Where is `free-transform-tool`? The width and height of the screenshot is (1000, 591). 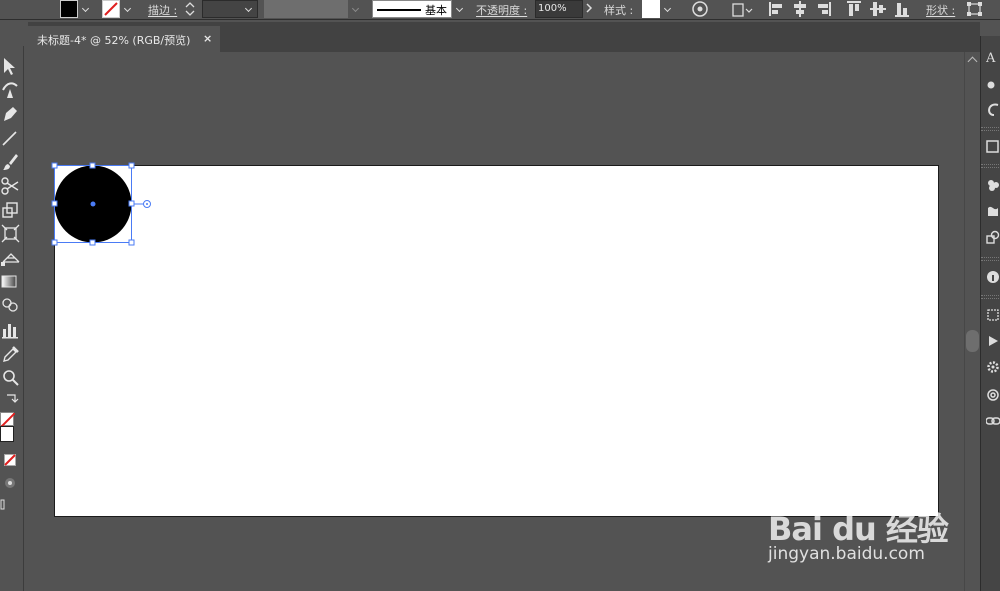 free-transform-tool is located at coordinates (11, 233).